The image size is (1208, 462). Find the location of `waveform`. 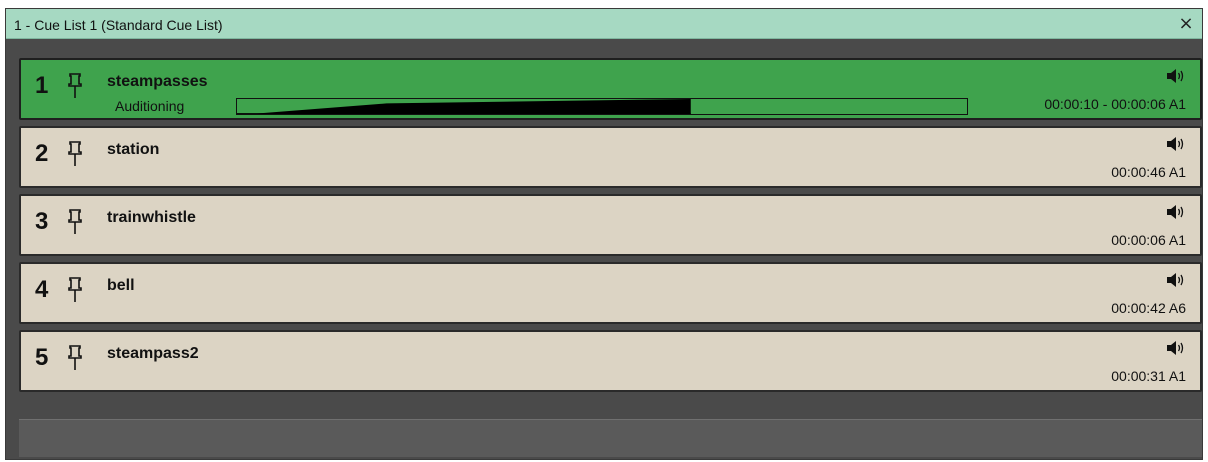

waveform is located at coordinates (464, 106).